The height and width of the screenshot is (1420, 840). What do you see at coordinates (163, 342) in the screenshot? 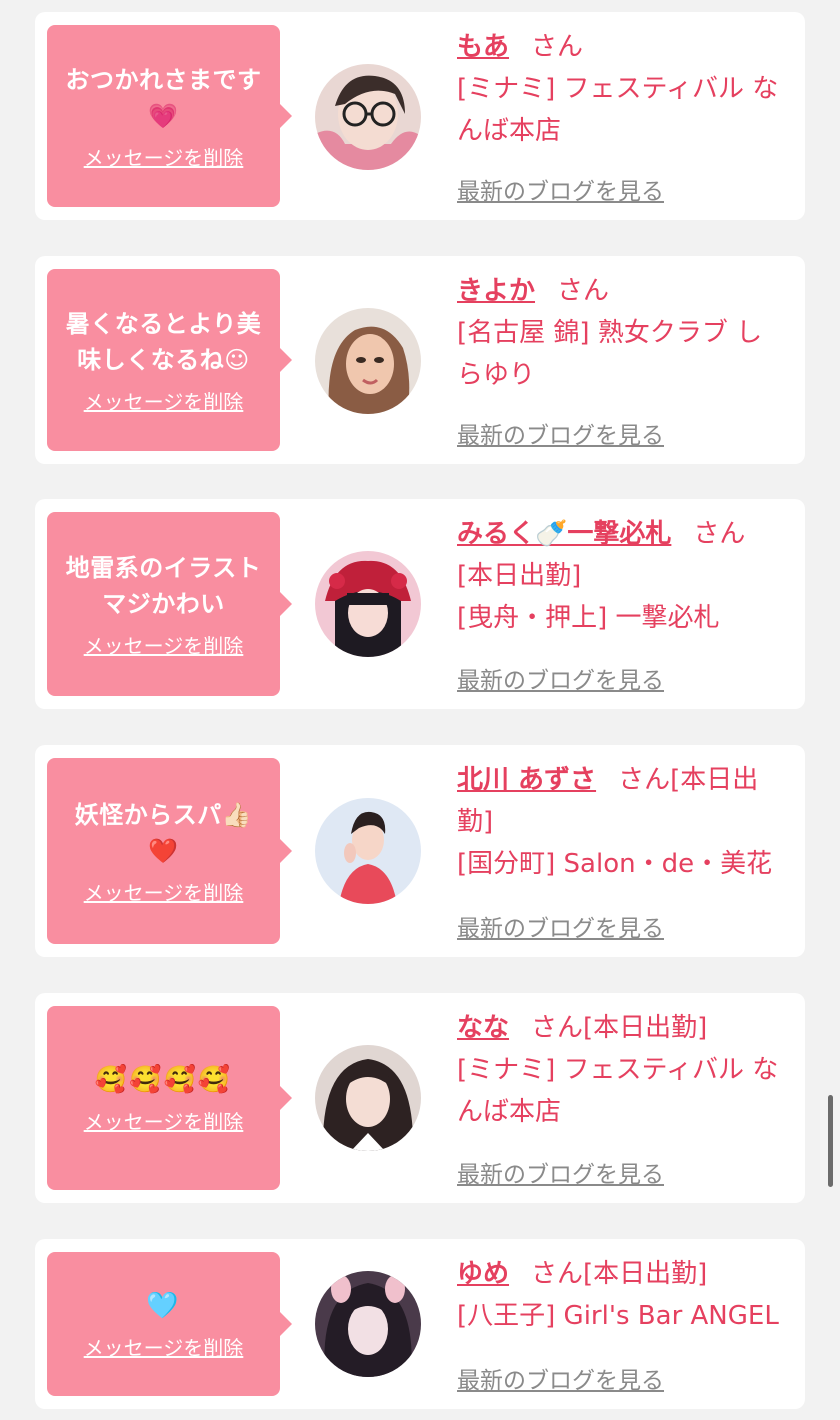
I see `message-text: 暑くなるとより美味しくなるね☺` at bounding box center [163, 342].